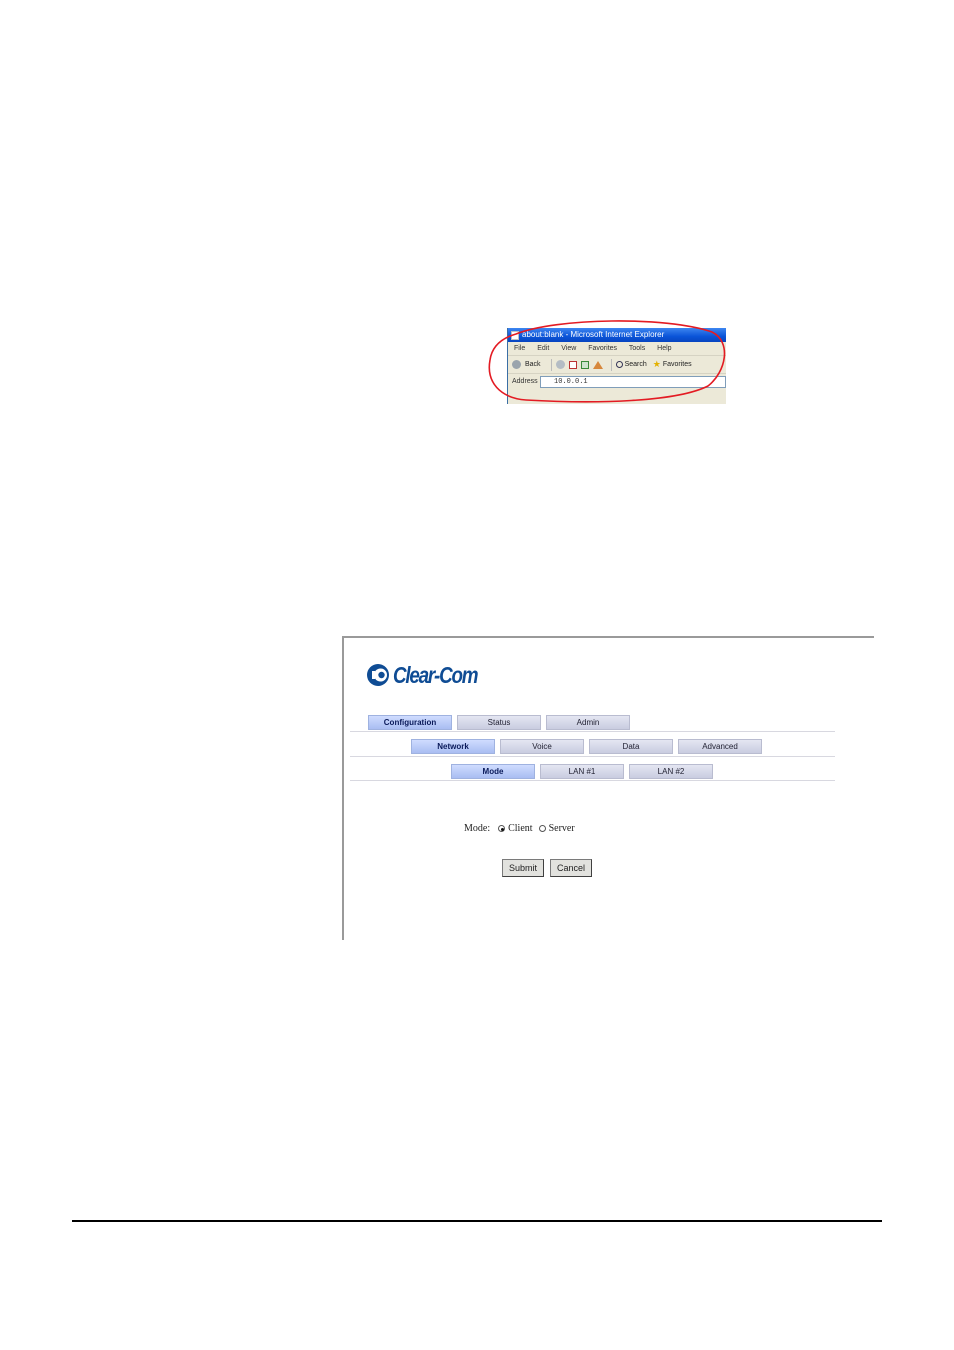 Image resolution: width=954 pixels, height=1350 pixels. Describe the element at coordinates (499, 722) in the screenshot. I see `tab-status: Status` at that location.